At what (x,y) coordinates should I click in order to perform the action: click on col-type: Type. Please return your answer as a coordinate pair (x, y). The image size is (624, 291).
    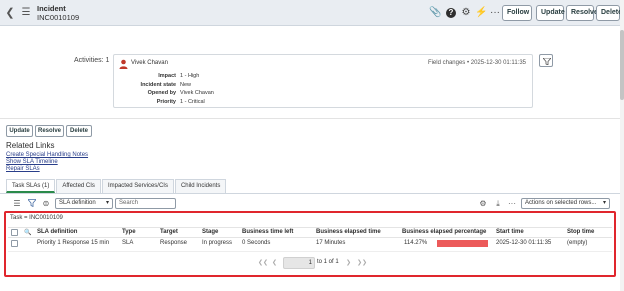
    Looking at the image, I should click on (129, 232).